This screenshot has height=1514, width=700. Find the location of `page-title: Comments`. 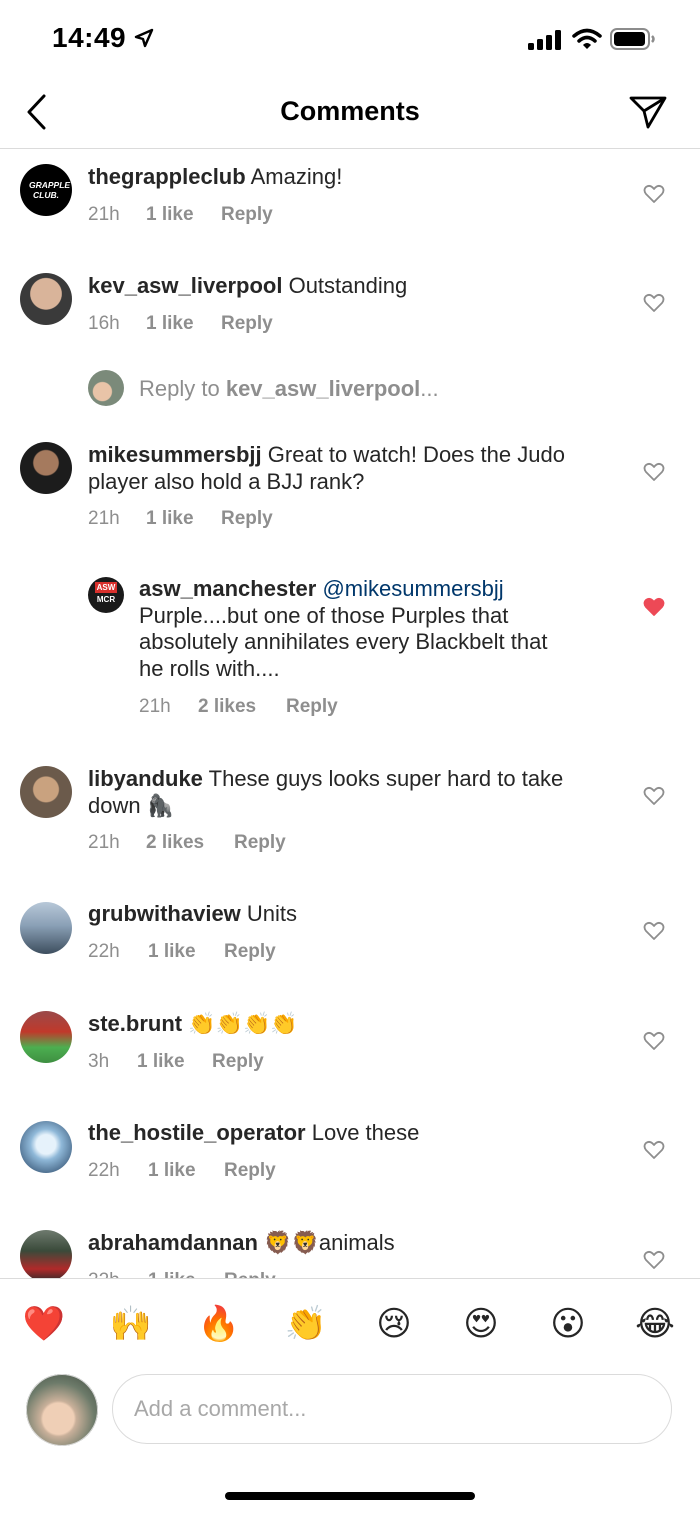

page-title: Comments is located at coordinates (350, 111).